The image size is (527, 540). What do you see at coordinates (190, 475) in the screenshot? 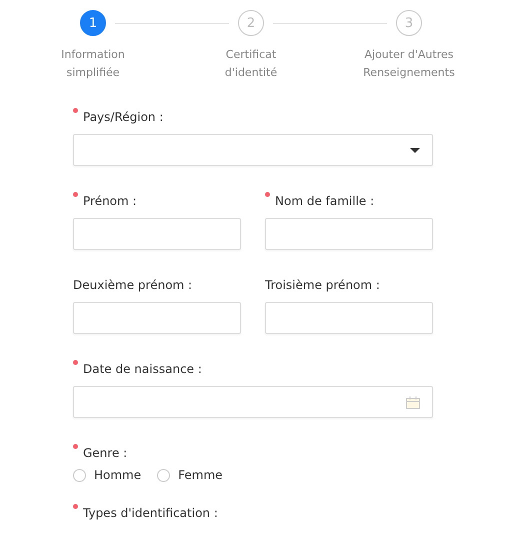
I see `radio-option: Femme` at bounding box center [190, 475].